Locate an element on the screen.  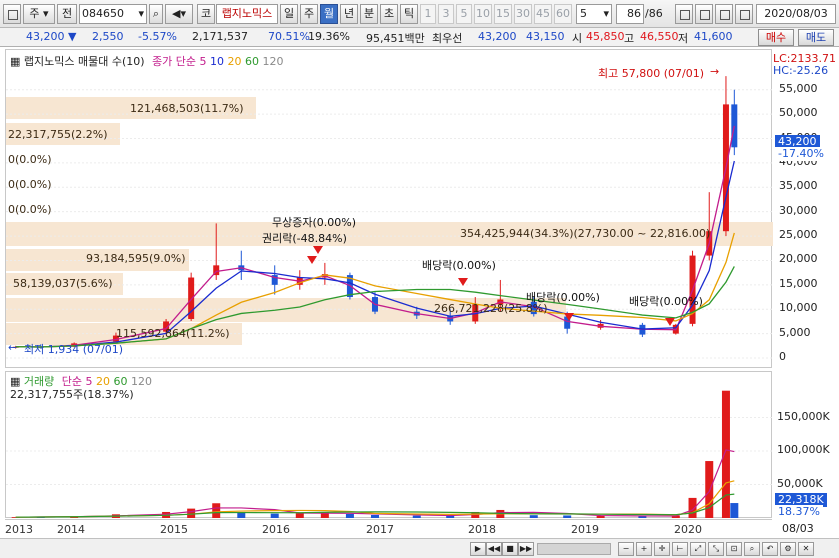
x-tick-label: 2014 is located at coordinates (71, 529).